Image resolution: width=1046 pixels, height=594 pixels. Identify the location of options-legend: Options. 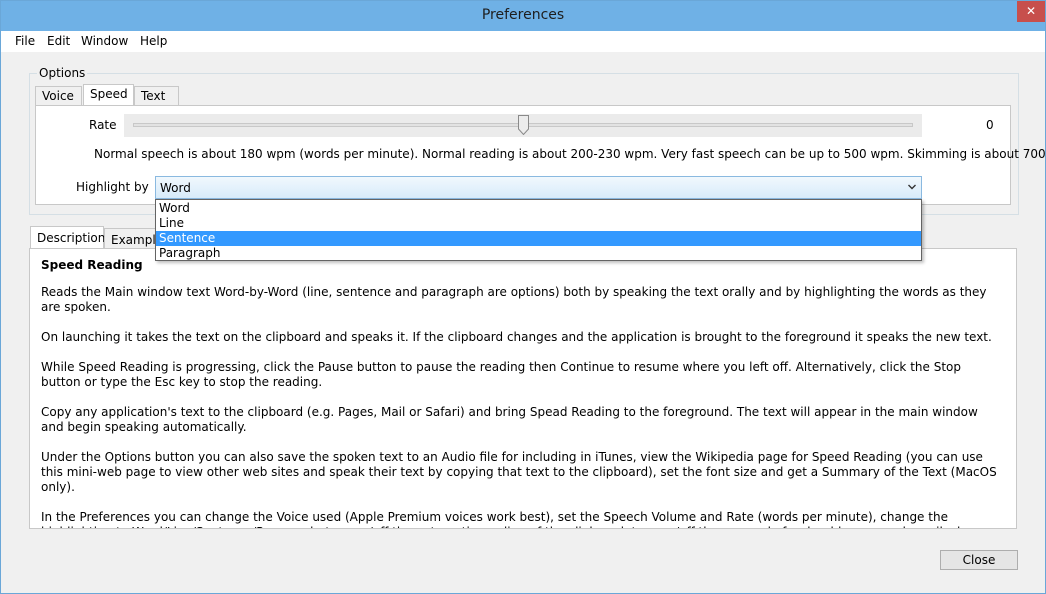
(62, 73).